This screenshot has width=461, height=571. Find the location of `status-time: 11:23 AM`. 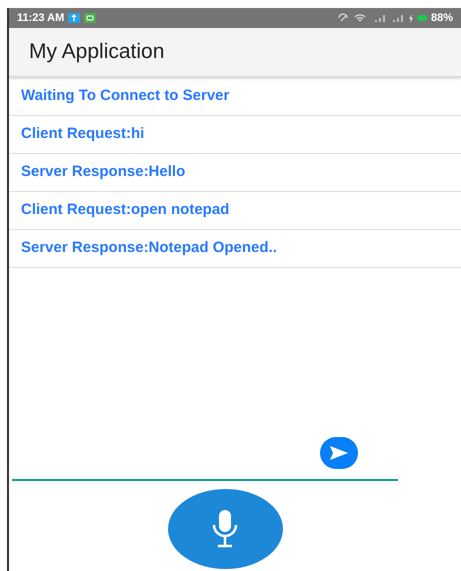

status-time: 11:23 AM is located at coordinates (40, 18).